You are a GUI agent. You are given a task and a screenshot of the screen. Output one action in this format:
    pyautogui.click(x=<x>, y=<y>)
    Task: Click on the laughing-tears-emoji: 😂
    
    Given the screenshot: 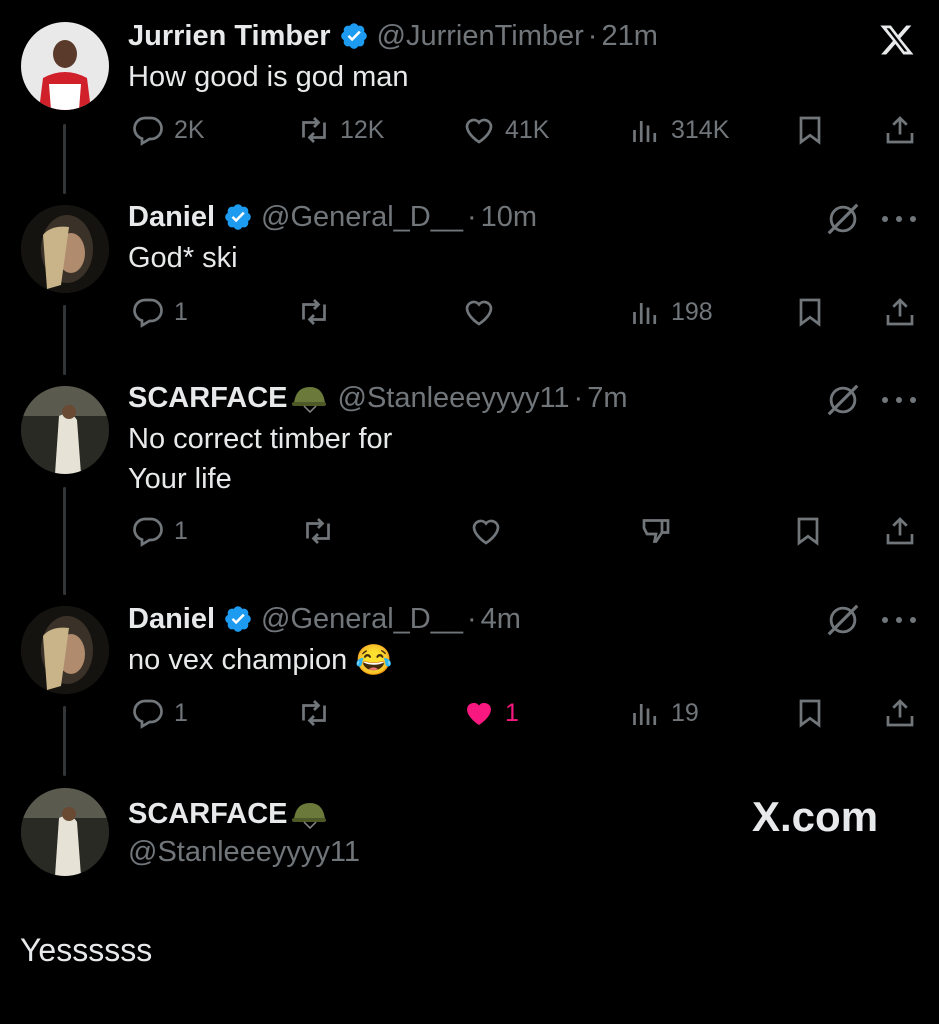 What is the action you would take?
    pyautogui.click(x=374, y=661)
    